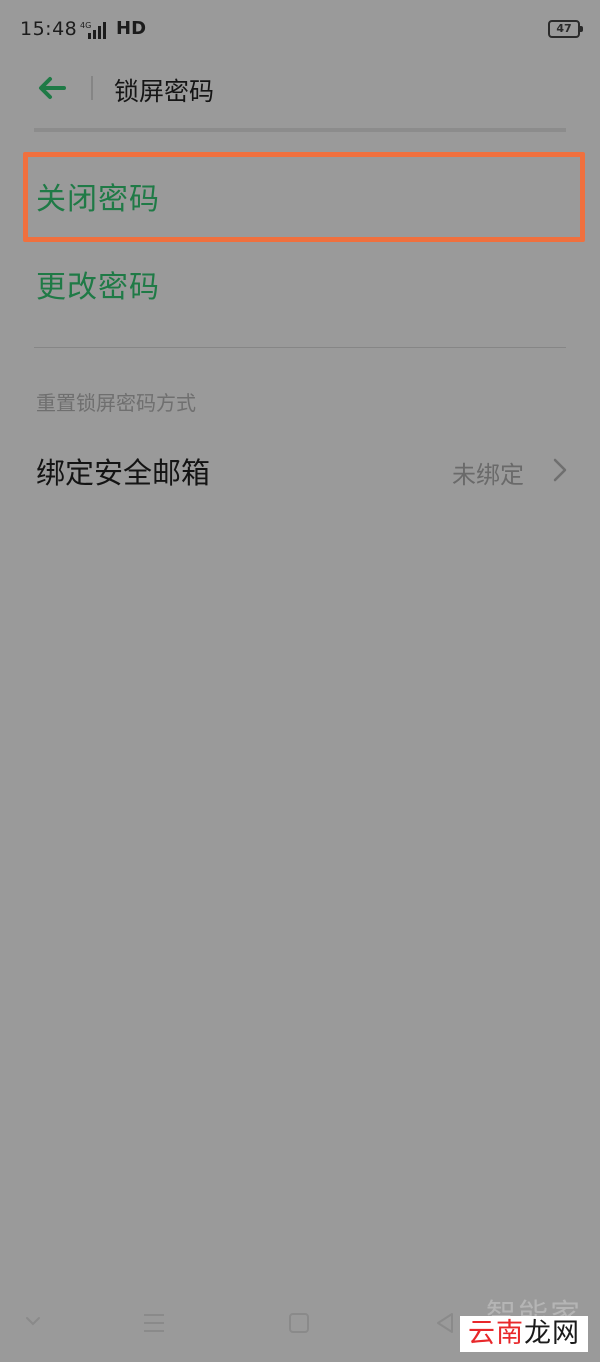 The height and width of the screenshot is (1362, 600). Describe the element at coordinates (552, 1333) in the screenshot. I see `watermark-part-2: 龙网` at that location.